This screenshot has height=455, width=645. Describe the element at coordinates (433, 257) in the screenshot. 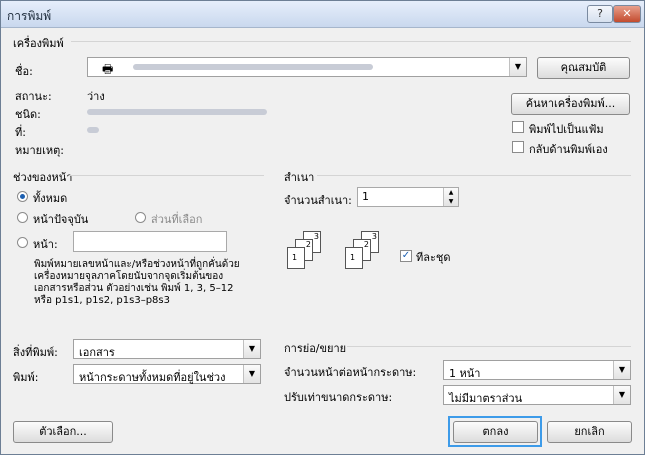

I see `collate-label: ทีละชุด` at that location.